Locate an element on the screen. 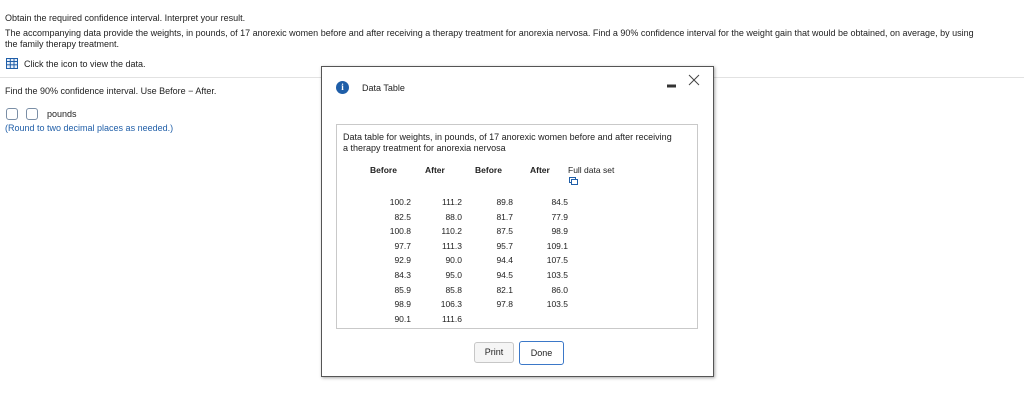 The image size is (1024, 401). header-after-2: After is located at coordinates (540, 170).